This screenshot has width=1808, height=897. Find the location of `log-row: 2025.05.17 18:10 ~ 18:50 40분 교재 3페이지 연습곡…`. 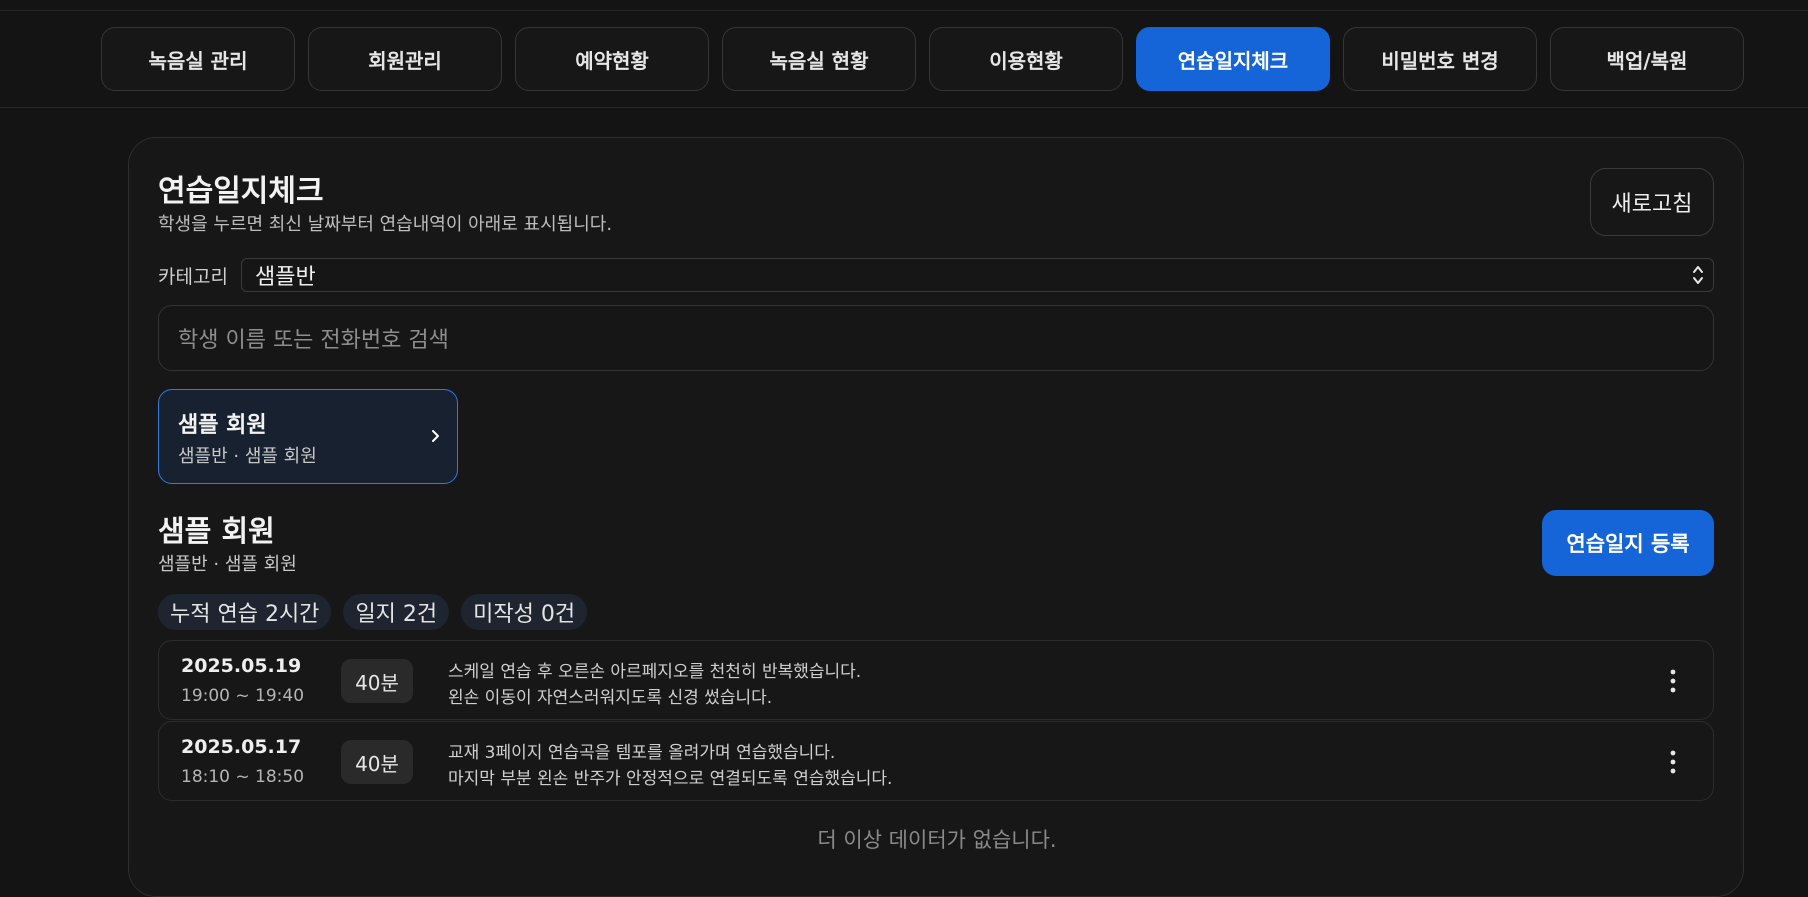

log-row: 2025.05.17 18:10 ~ 18:50 40분 교재 3페이지 연습곡… is located at coordinates (936, 761).